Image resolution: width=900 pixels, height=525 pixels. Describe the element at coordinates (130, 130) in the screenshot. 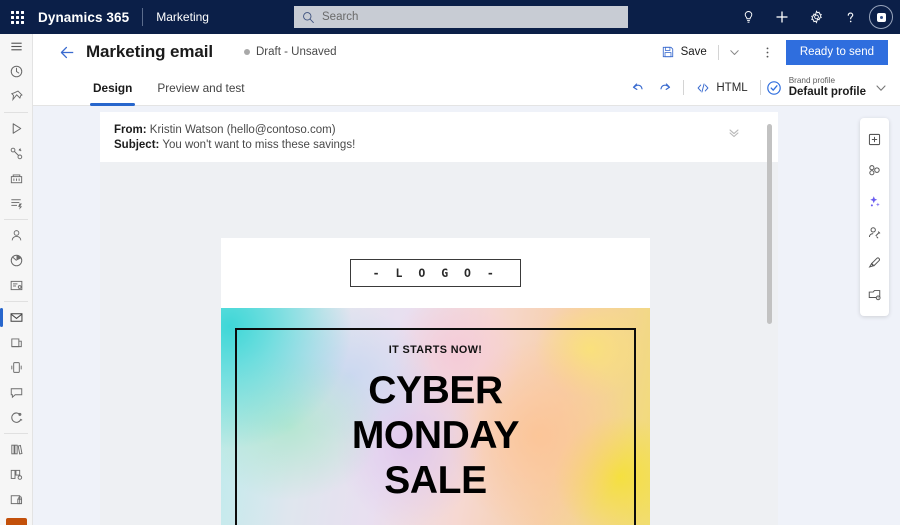

I see `email-from-label: From:` at that location.